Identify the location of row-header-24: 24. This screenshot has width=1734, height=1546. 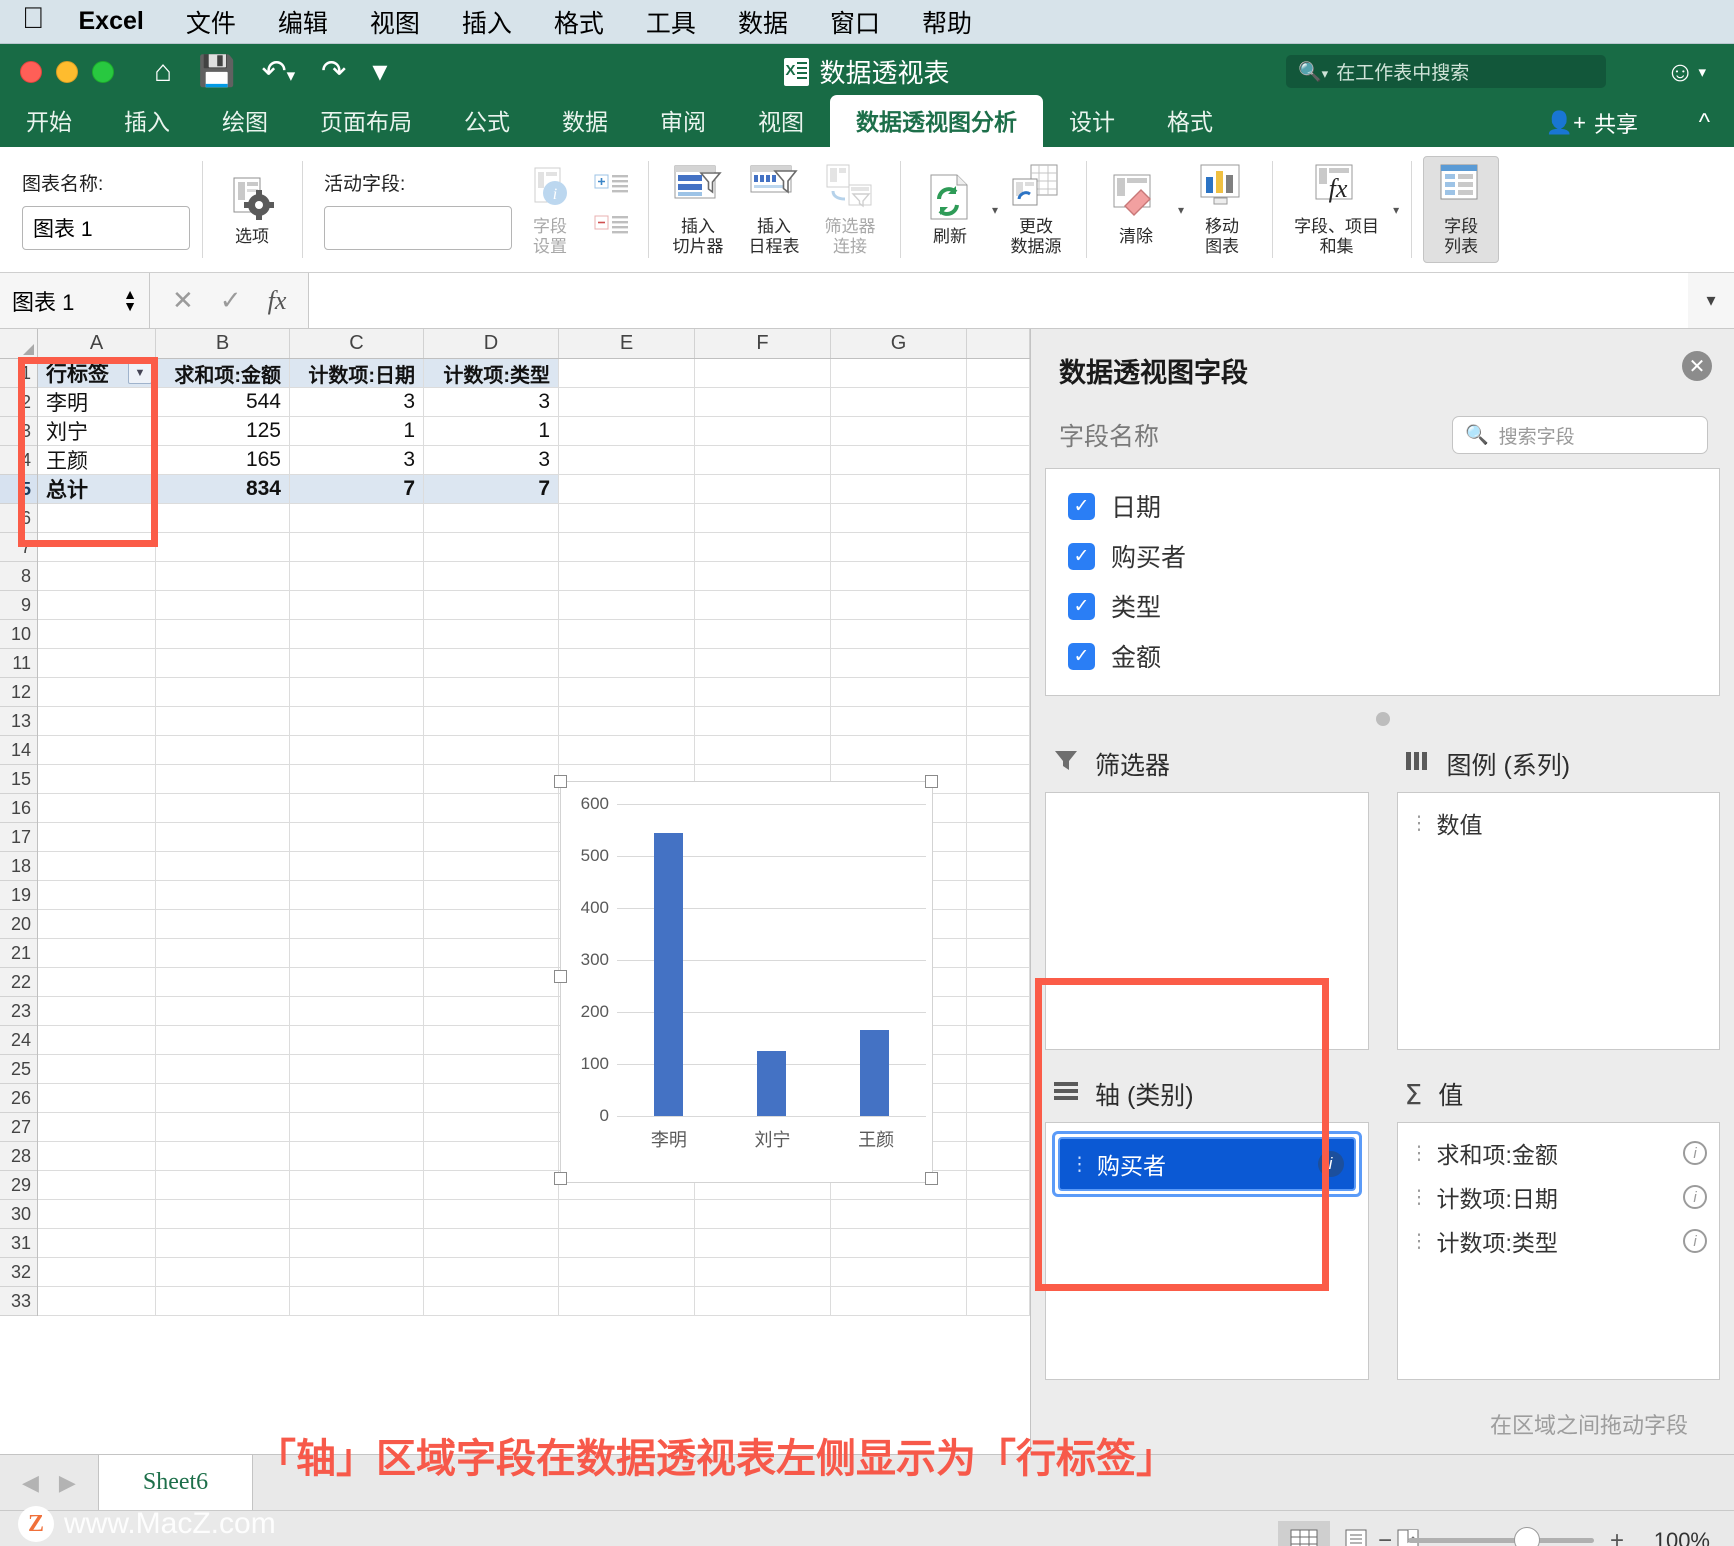
(18, 1040).